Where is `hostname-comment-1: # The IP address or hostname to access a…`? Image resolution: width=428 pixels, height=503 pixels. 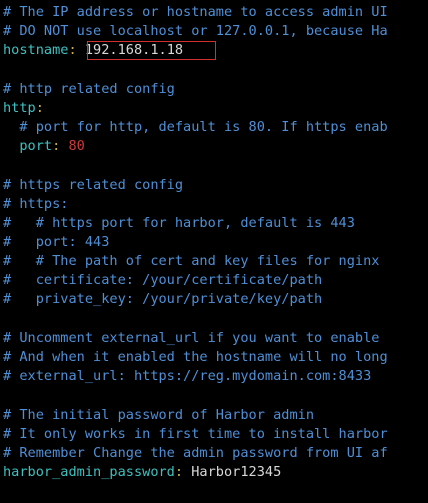 hostname-comment-1: # The IP address or hostname to access a… is located at coordinates (195, 12).